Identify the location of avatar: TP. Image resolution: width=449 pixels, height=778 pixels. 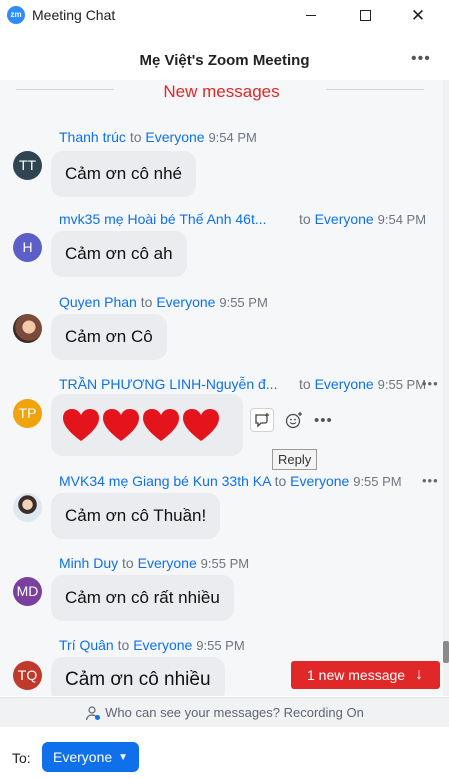
(27, 413).